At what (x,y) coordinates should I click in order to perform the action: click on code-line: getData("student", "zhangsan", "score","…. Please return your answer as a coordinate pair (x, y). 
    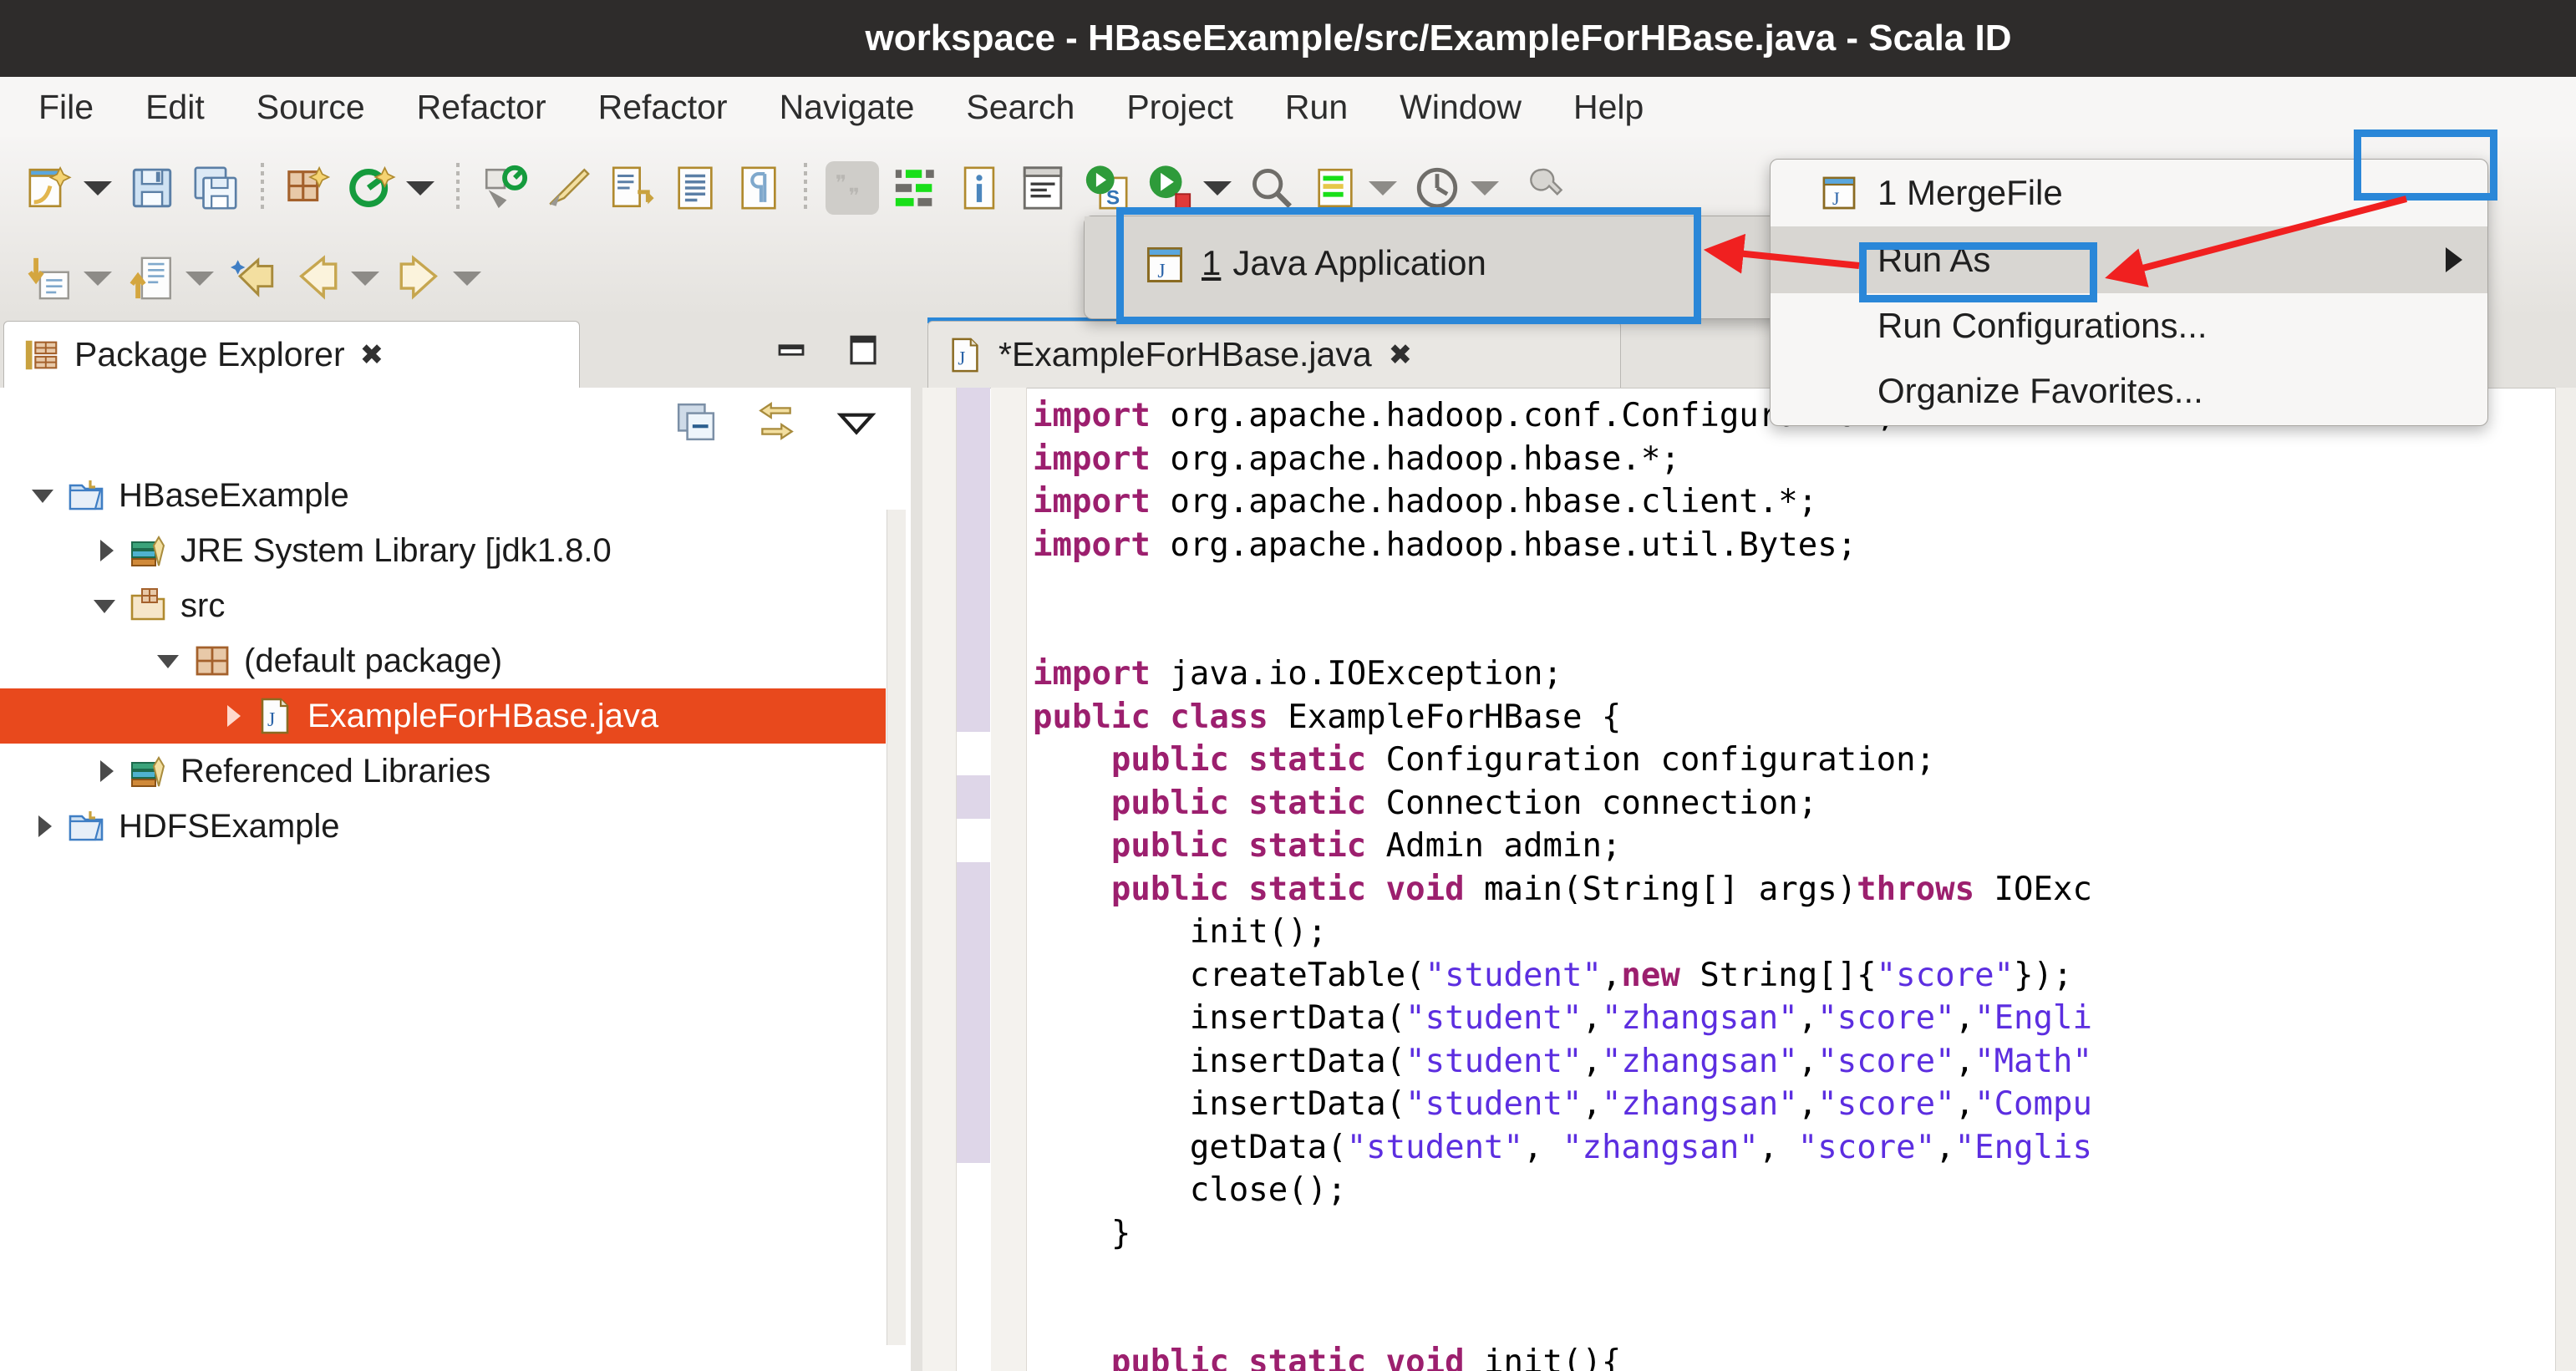
    Looking at the image, I should click on (1804, 1148).